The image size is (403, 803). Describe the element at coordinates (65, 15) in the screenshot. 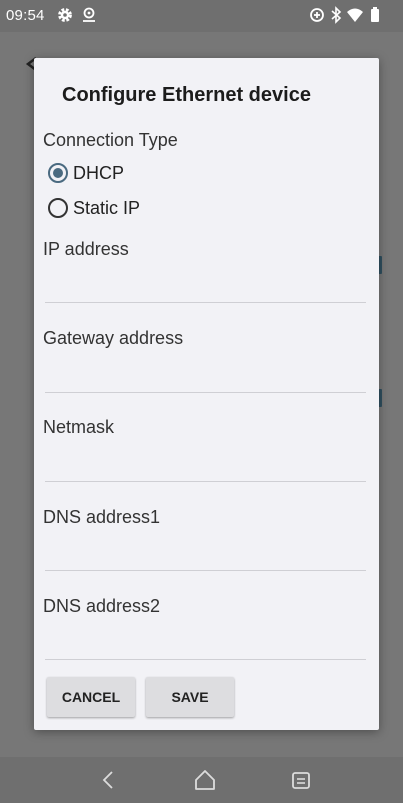

I see `settings-icon` at that location.